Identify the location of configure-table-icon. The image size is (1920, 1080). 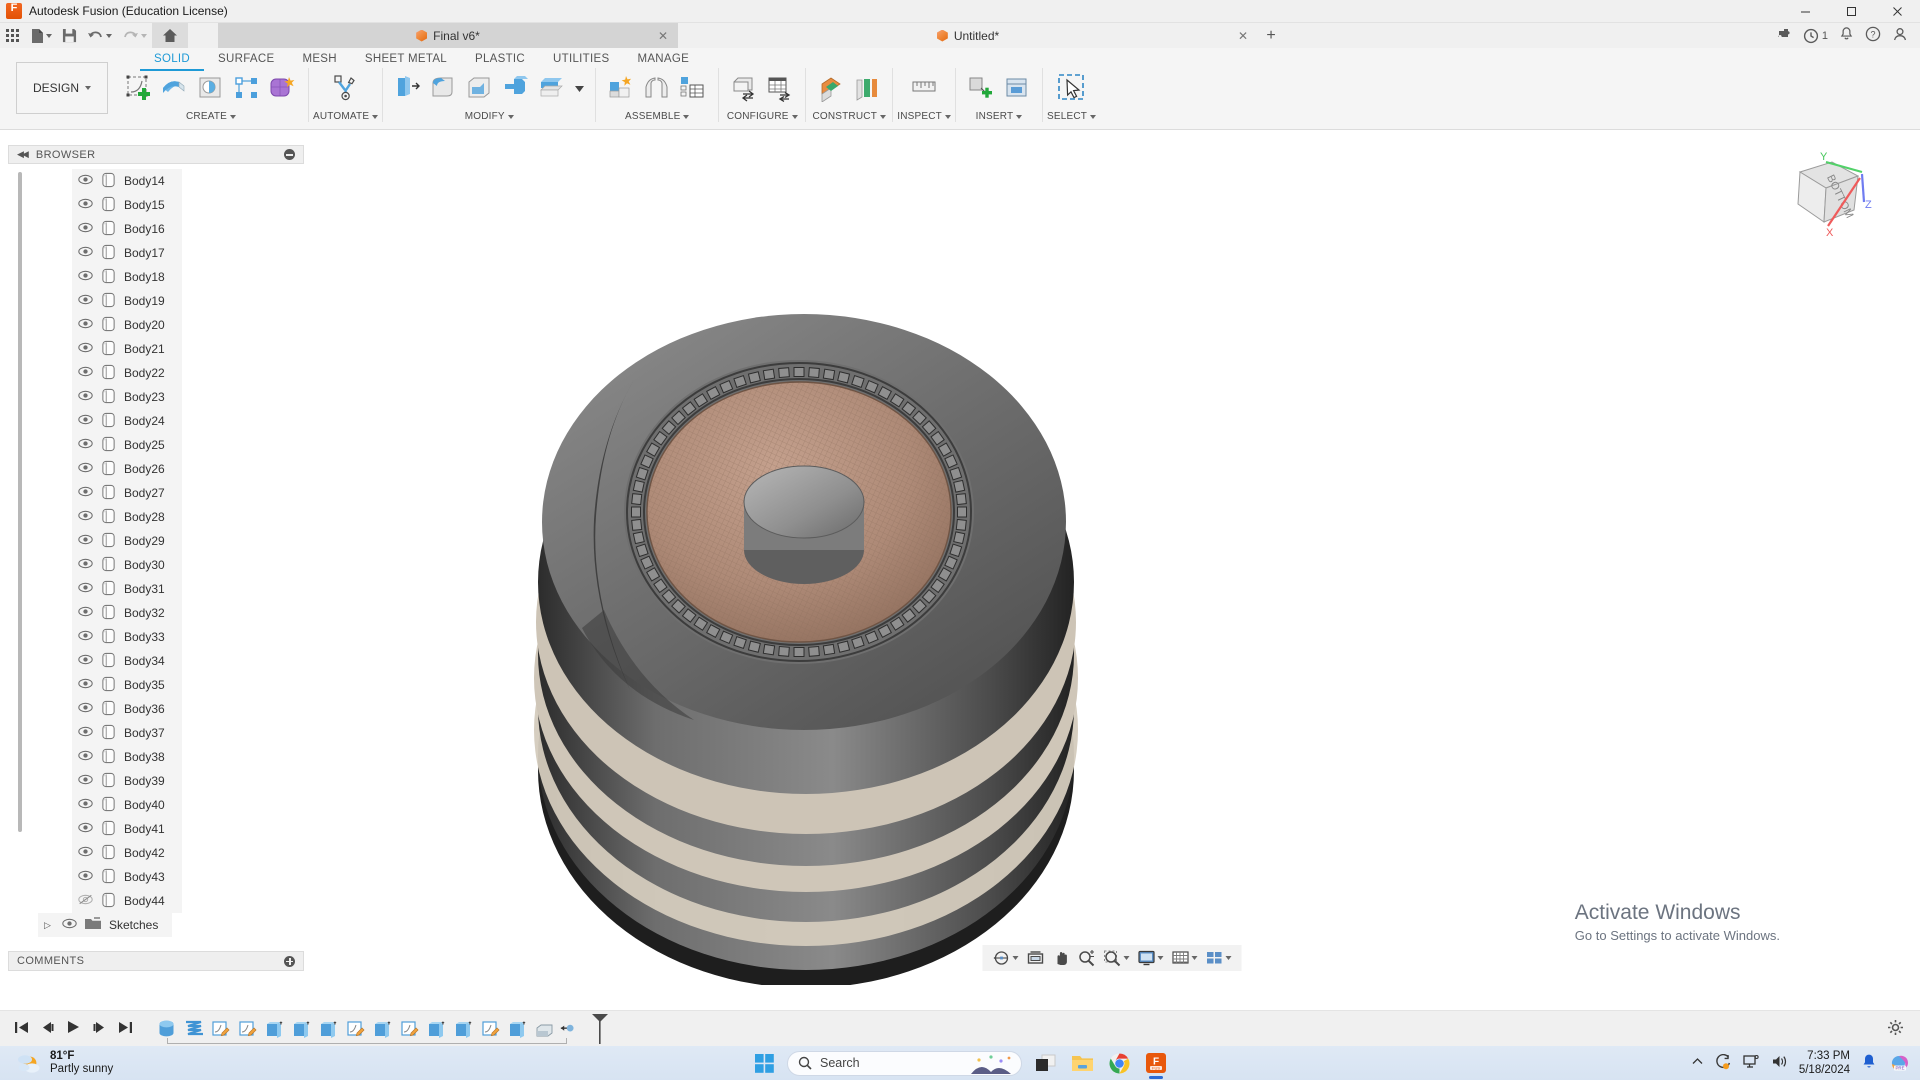
(780, 88).